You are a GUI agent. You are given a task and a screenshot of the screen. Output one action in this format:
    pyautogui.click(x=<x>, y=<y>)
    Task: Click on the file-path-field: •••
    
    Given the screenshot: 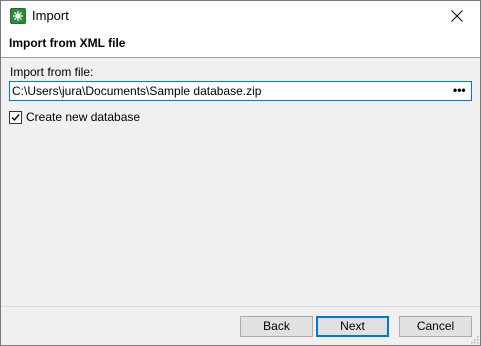 What is the action you would take?
    pyautogui.click(x=240, y=91)
    